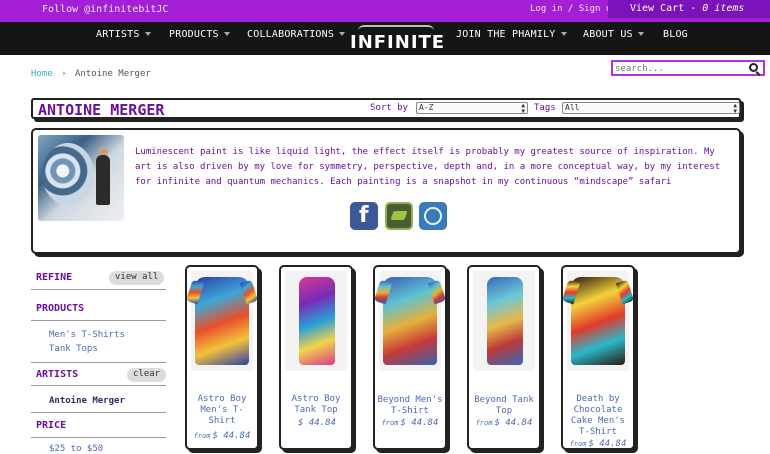 The image size is (770, 454). I want to click on nav-collaborations-label: COLLABORATIONS, so click(291, 34).